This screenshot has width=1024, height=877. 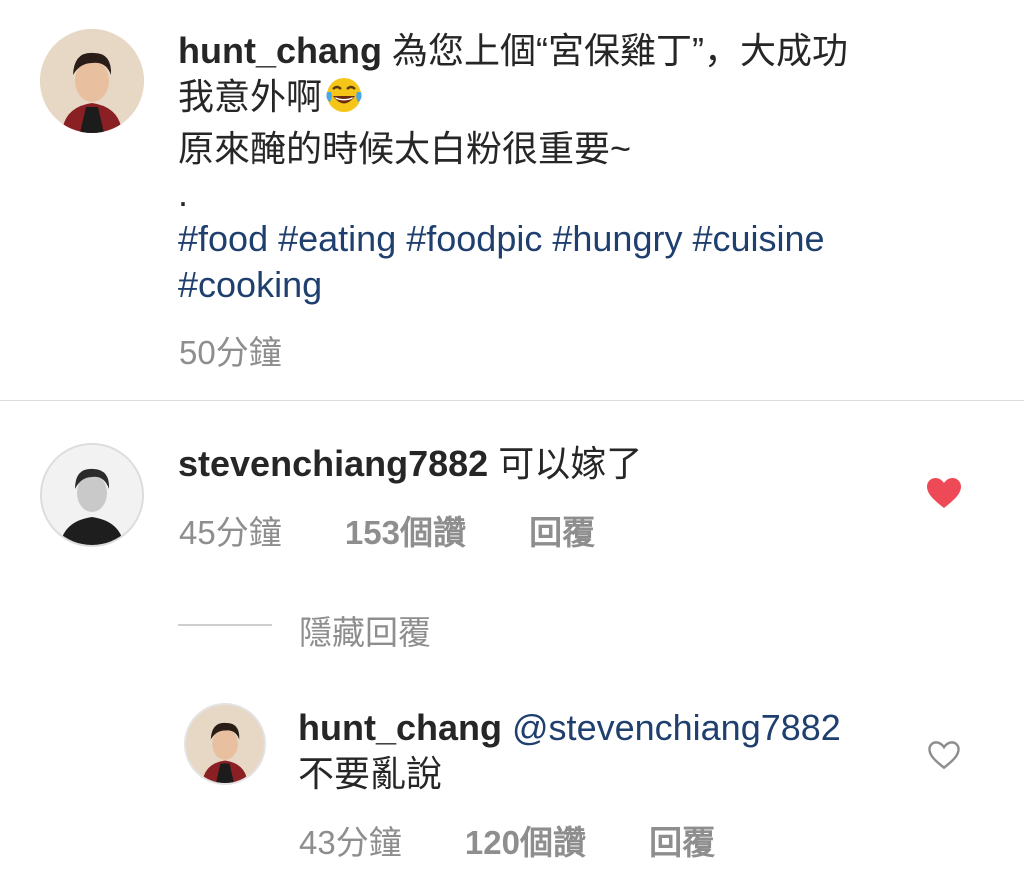 I want to click on hashtag: #eating, so click(x=337, y=238).